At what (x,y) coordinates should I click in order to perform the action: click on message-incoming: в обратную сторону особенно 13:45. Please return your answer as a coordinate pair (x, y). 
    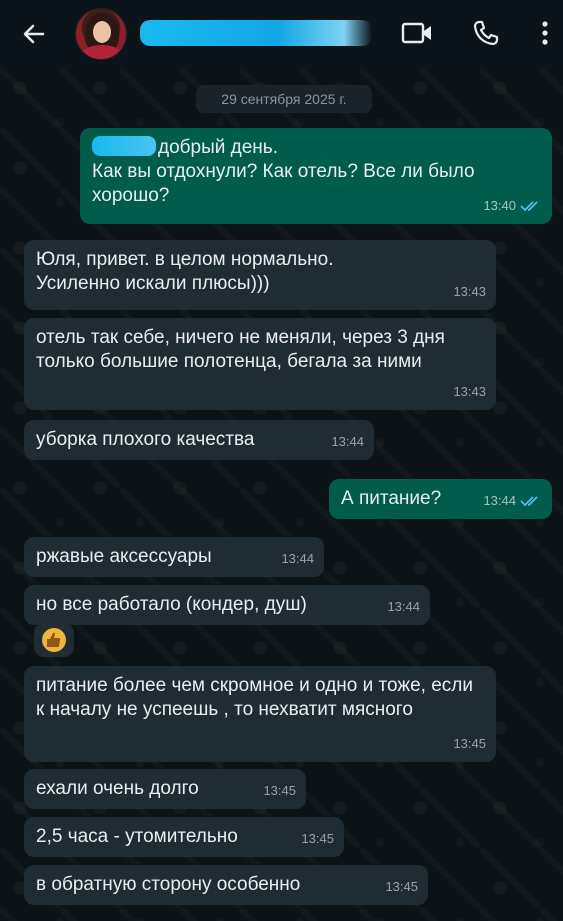
    Looking at the image, I should click on (226, 885).